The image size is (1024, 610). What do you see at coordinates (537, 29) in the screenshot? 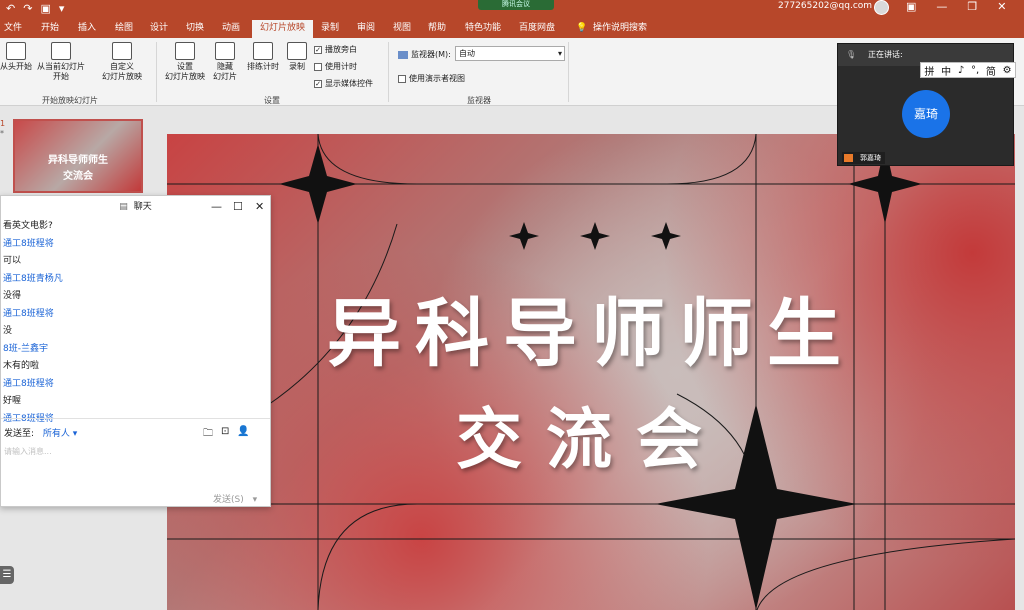
I see `tab-baidu-netdisk: 百度网盘` at bounding box center [537, 29].